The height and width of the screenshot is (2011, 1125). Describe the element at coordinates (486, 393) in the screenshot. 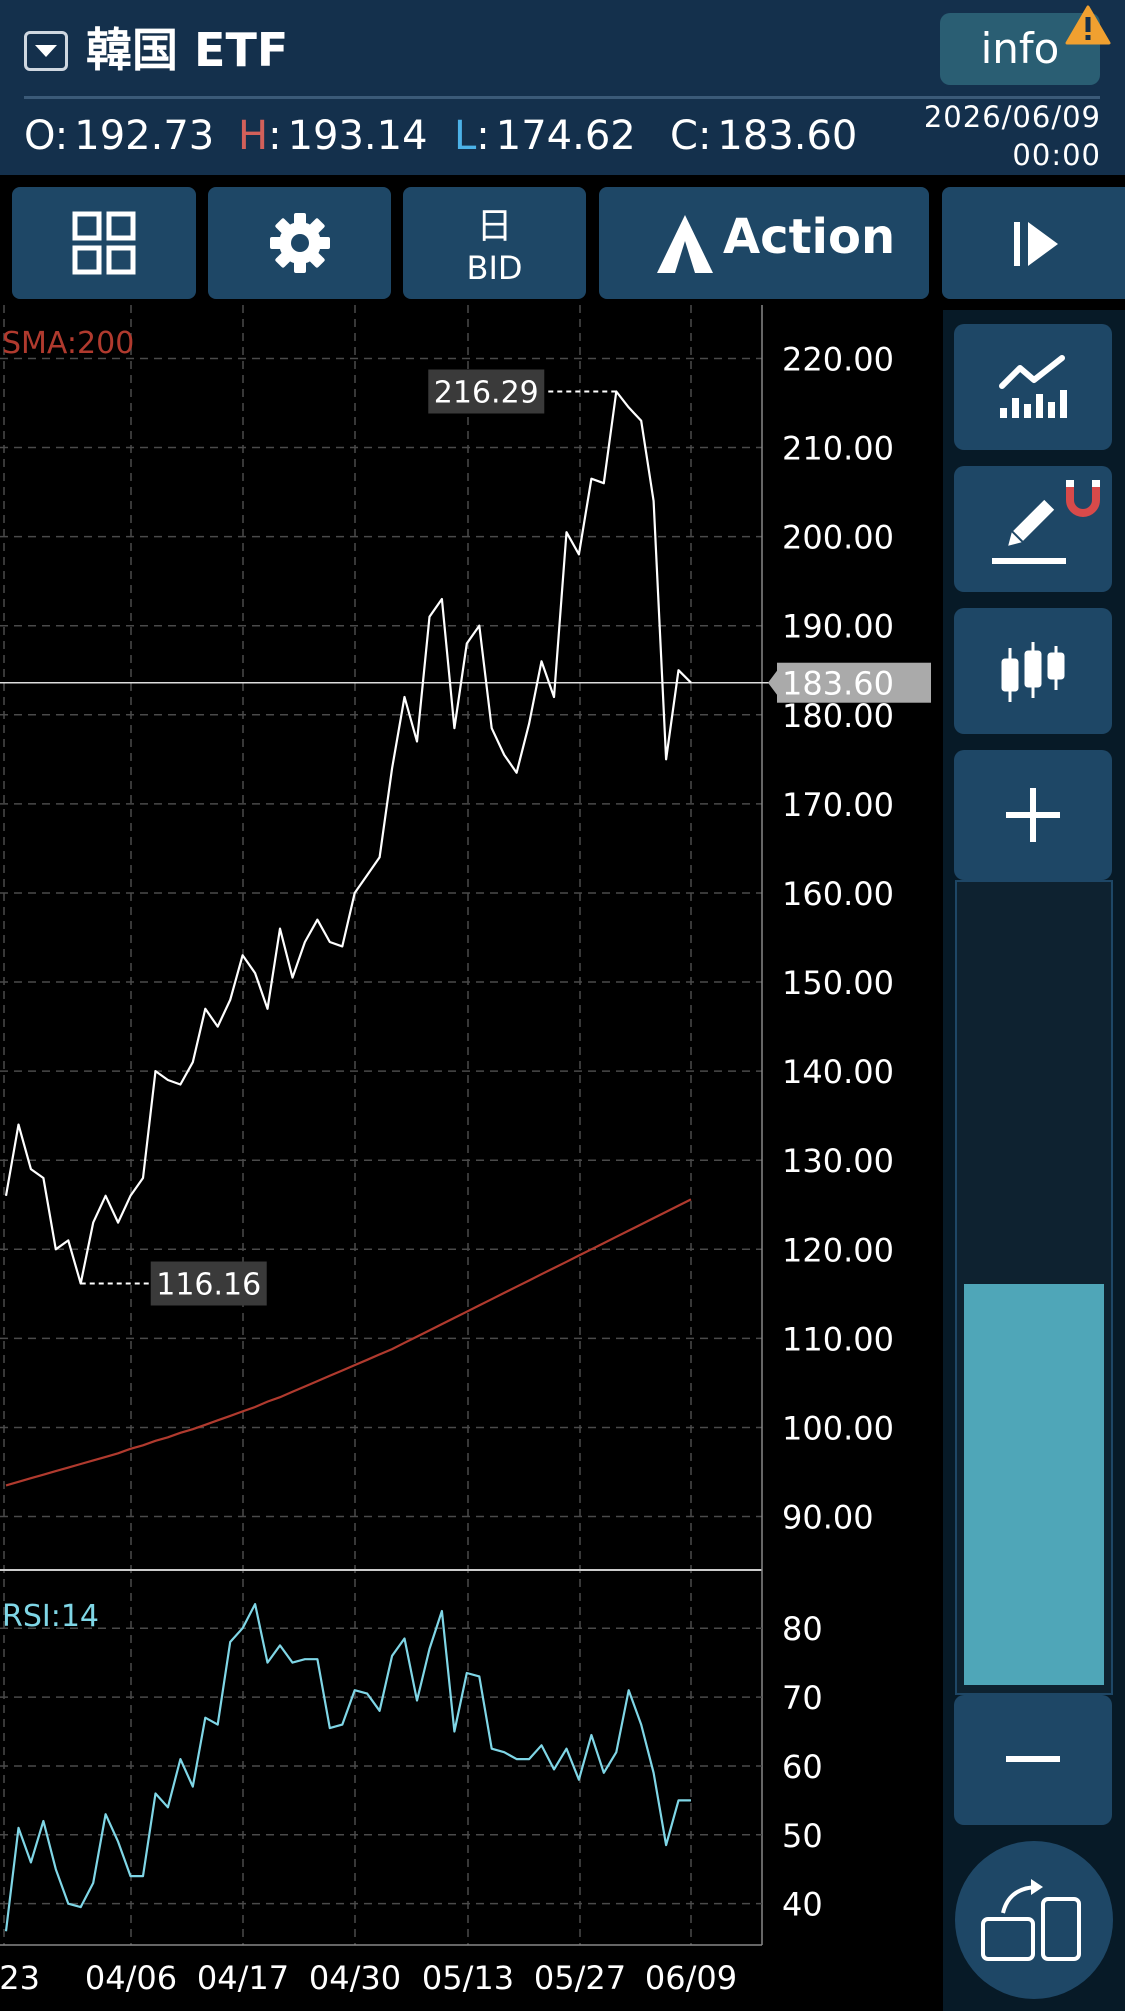

I see `high-value-label: 216.29` at that location.